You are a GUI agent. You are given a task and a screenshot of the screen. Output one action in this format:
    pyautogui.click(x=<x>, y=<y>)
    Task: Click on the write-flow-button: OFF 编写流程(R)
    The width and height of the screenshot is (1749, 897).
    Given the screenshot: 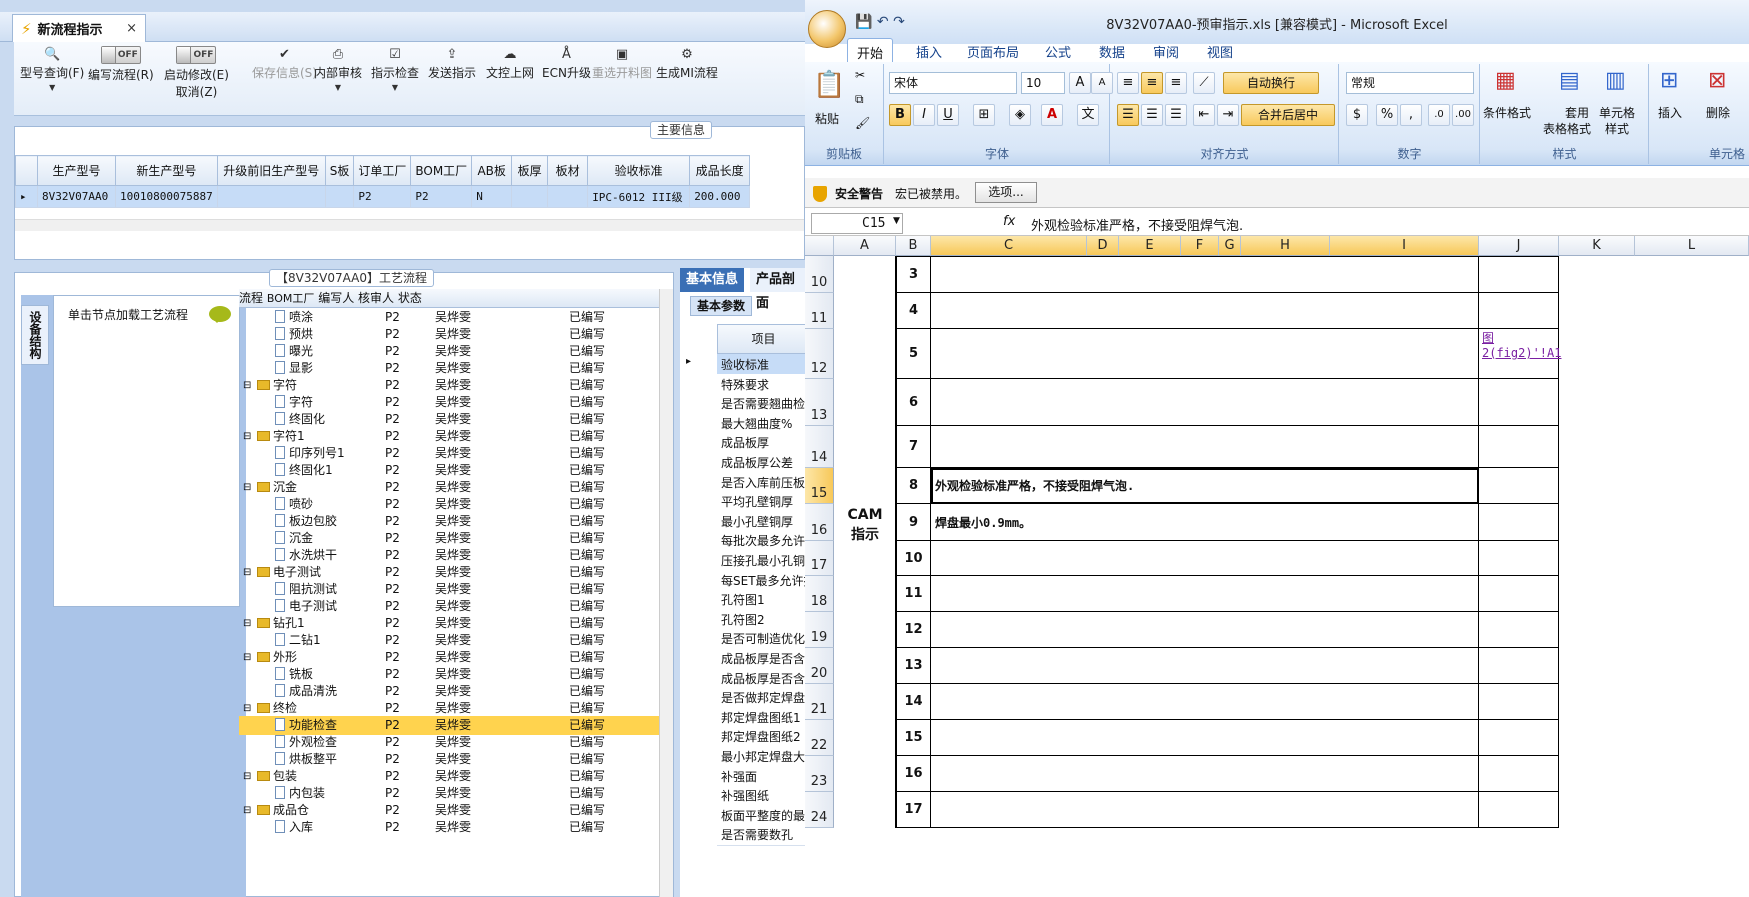 What is the action you would take?
    pyautogui.click(x=121, y=64)
    